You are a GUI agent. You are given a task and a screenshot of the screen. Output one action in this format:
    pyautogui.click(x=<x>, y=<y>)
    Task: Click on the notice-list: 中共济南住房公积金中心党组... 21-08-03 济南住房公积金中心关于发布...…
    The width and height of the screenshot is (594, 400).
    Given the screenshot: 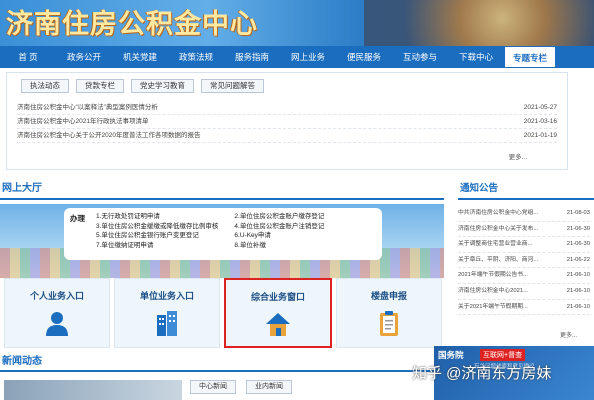 What is the action you would take?
    pyautogui.click(x=524, y=261)
    